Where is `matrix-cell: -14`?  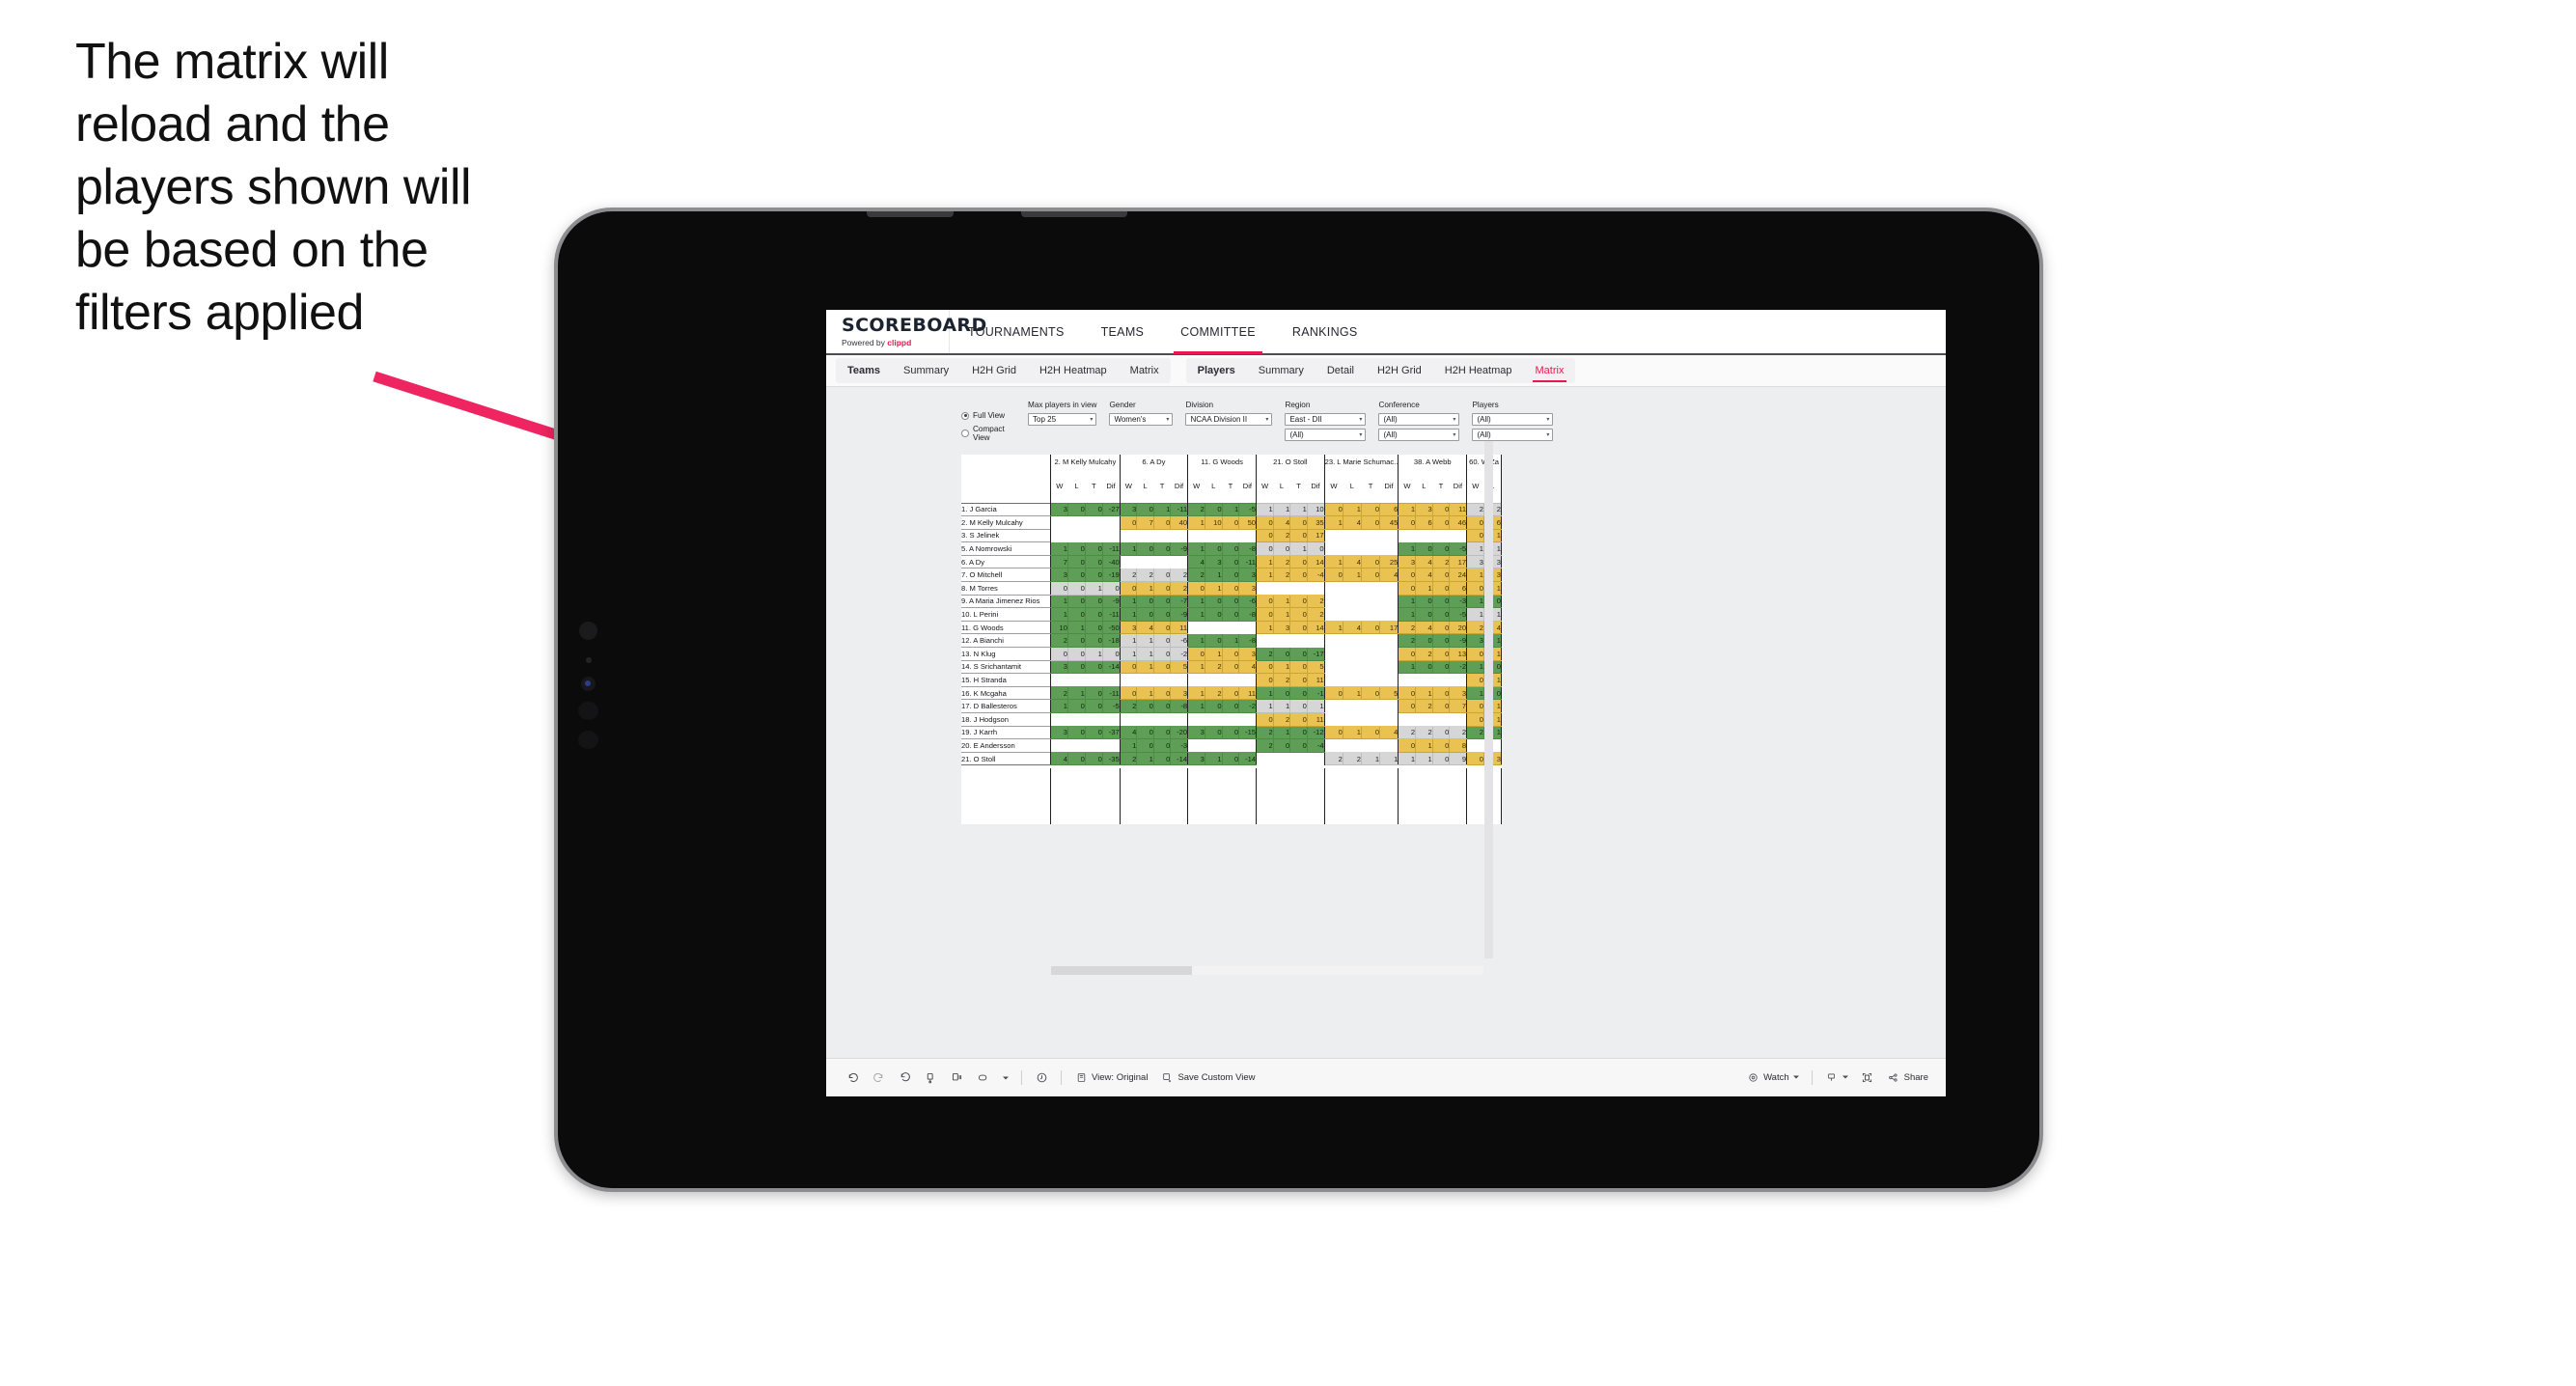
matrix-cell: -14 is located at coordinates (1179, 758).